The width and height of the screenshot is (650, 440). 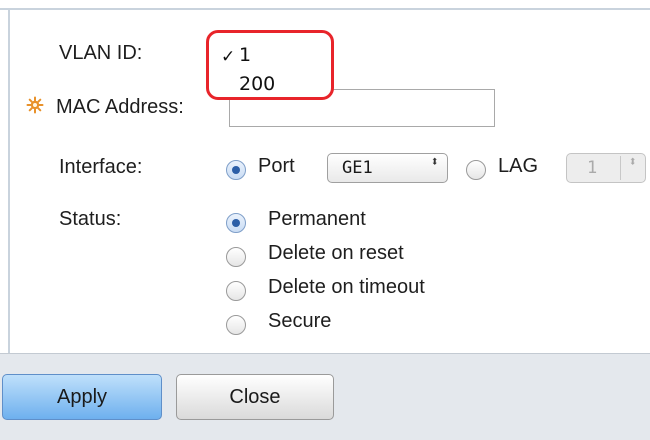 I want to click on vlan-option-200: 200, so click(x=257, y=84).